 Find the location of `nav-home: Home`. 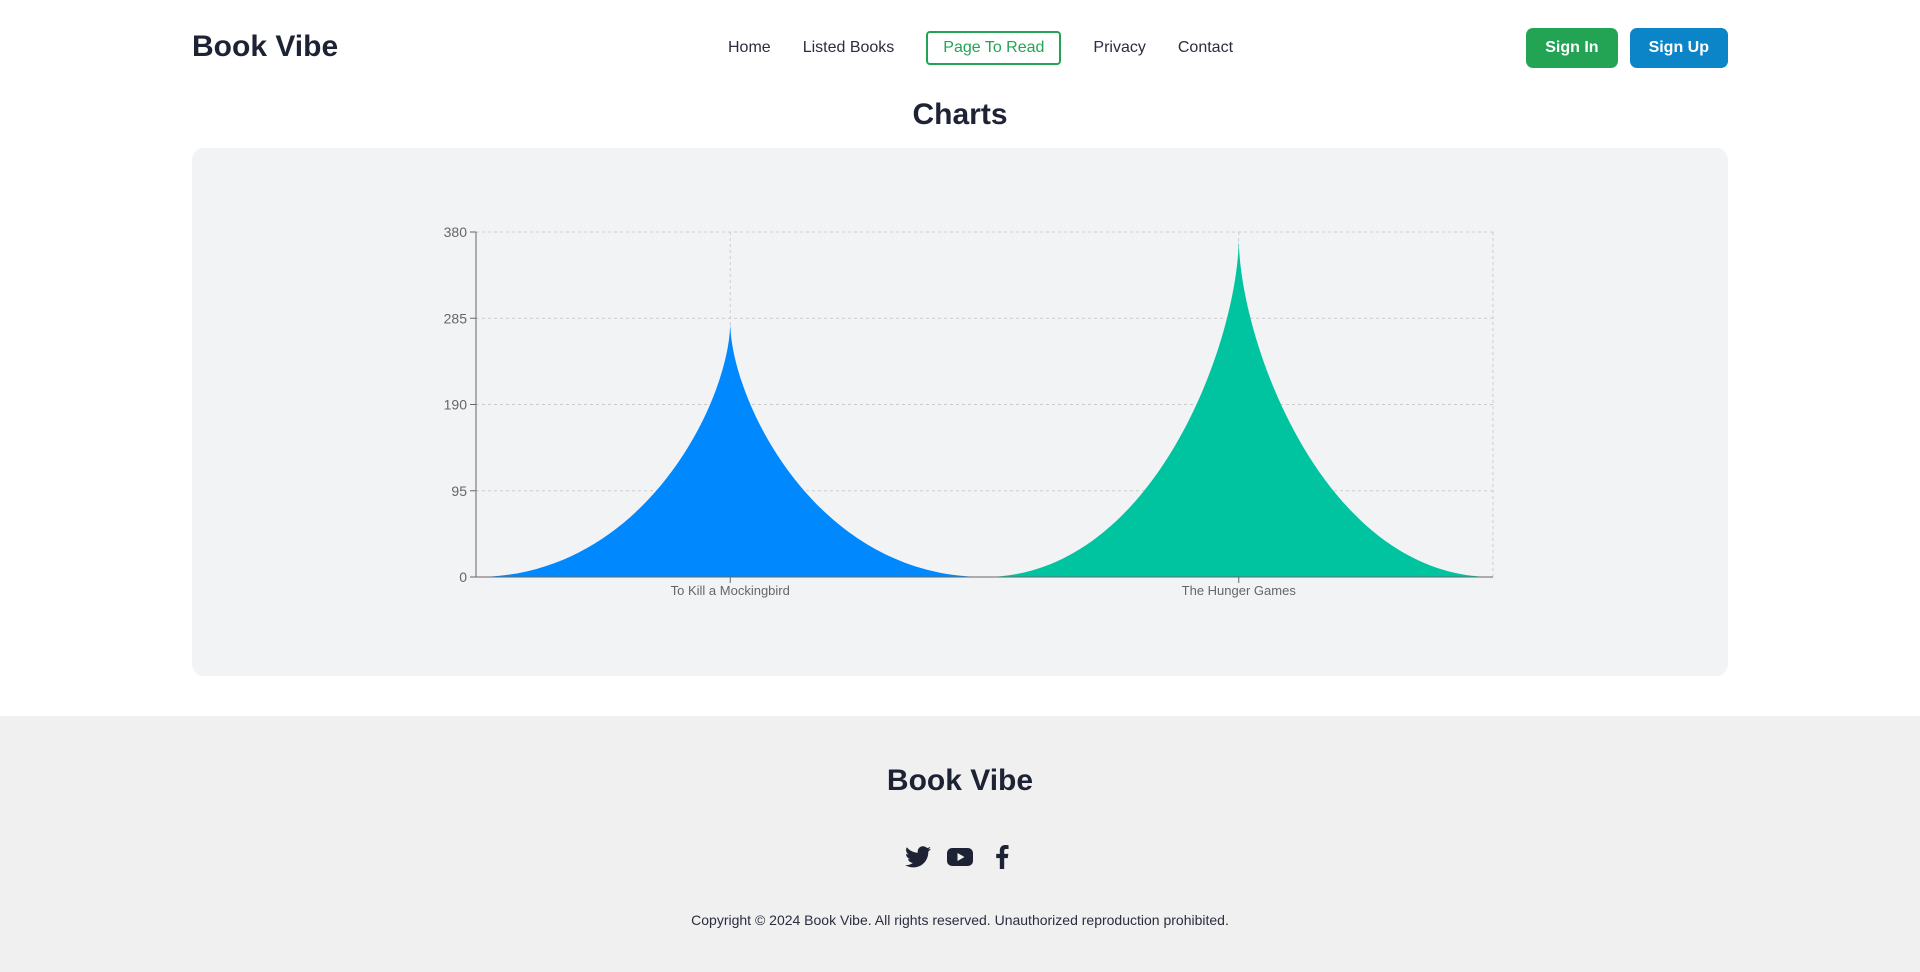

nav-home: Home is located at coordinates (749, 48).